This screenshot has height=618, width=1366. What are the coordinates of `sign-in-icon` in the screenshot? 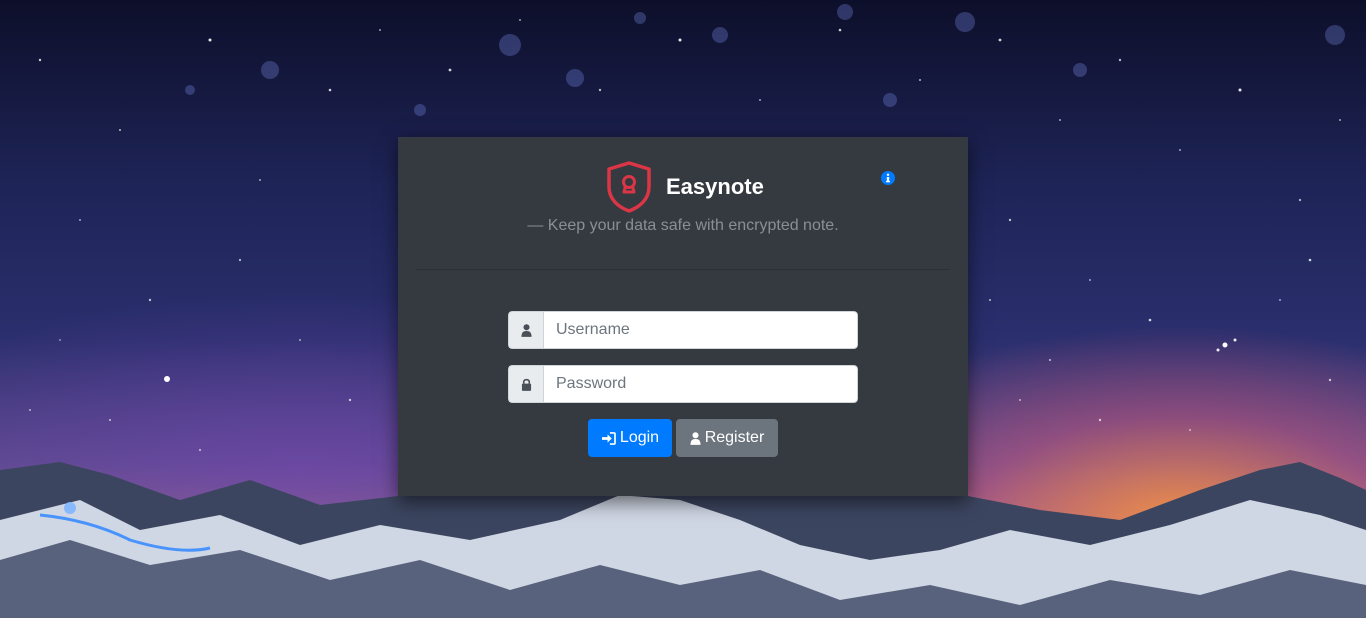 It's located at (608, 438).